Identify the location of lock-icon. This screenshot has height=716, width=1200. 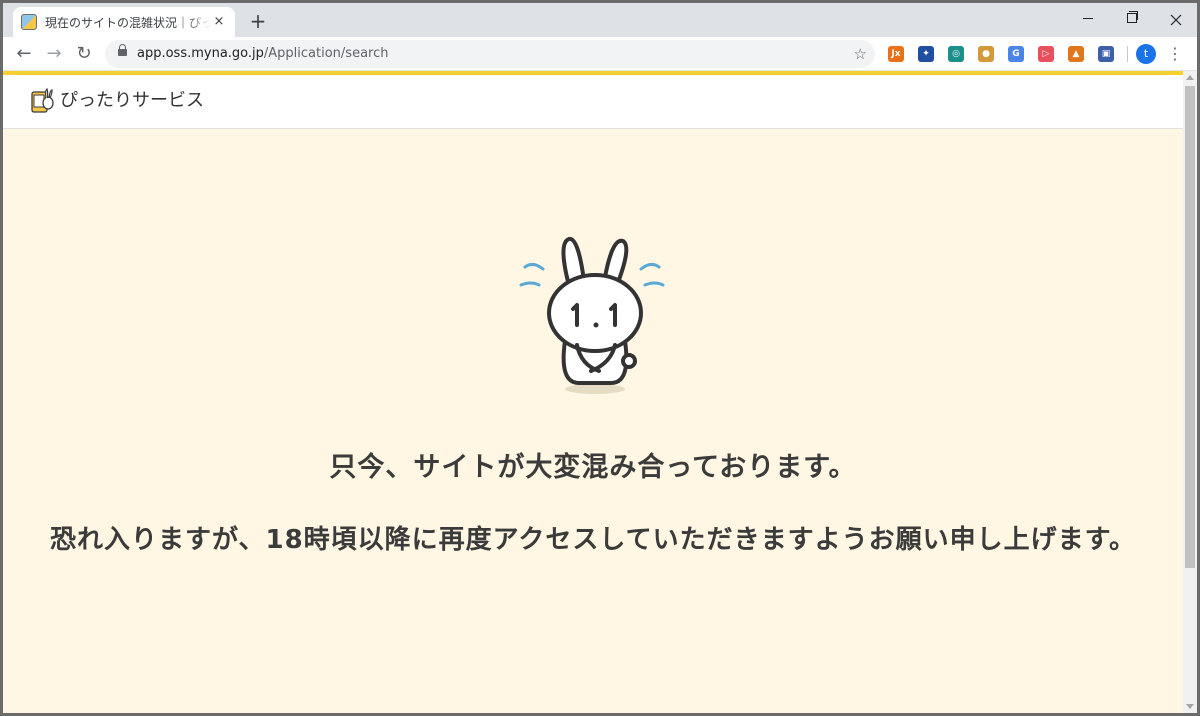
(122, 50).